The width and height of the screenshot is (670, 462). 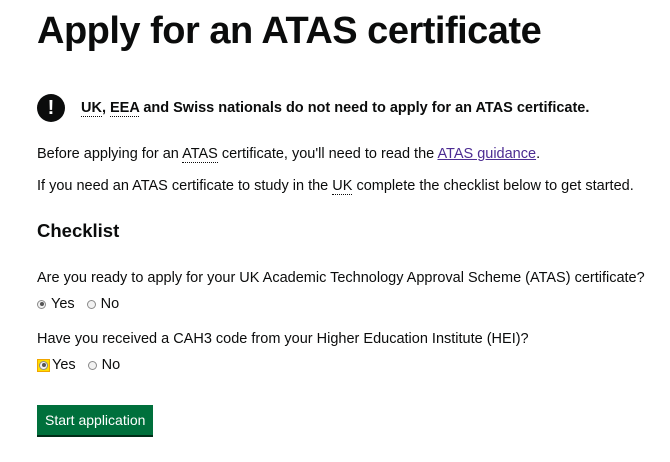 I want to click on abbr-eea: EEA, so click(x=125, y=108).